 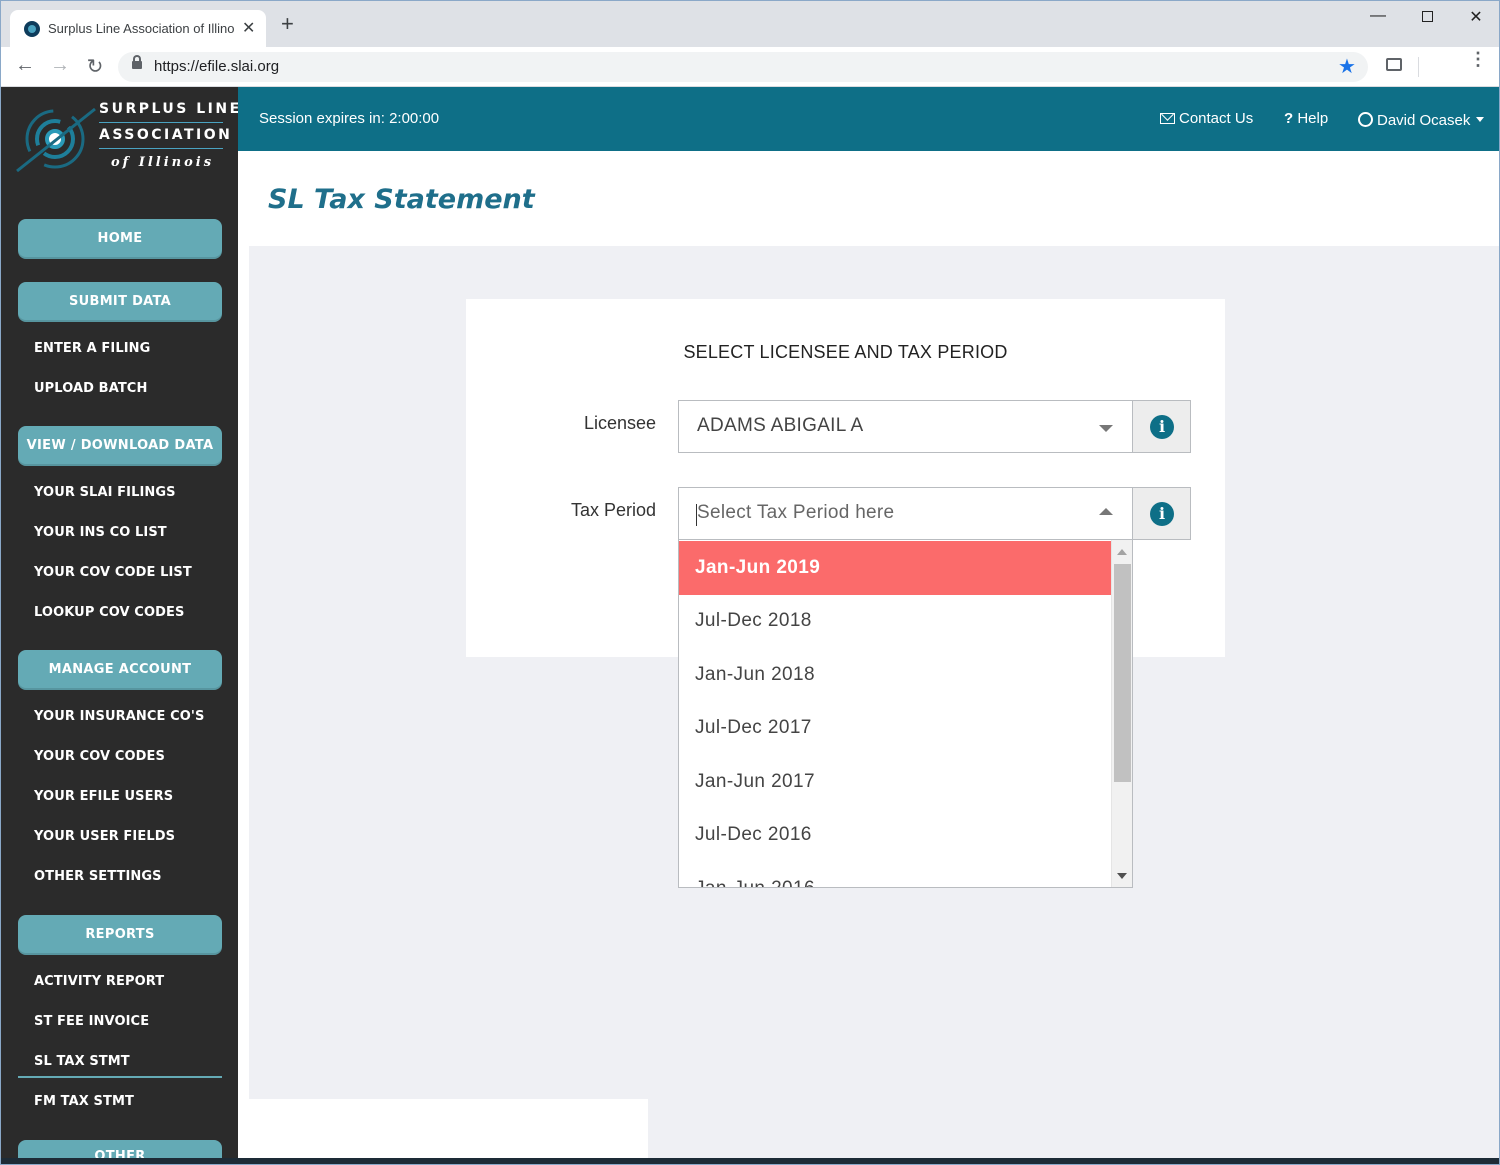 What do you see at coordinates (287, 24) in the screenshot?
I see `new-tab-button: +` at bounding box center [287, 24].